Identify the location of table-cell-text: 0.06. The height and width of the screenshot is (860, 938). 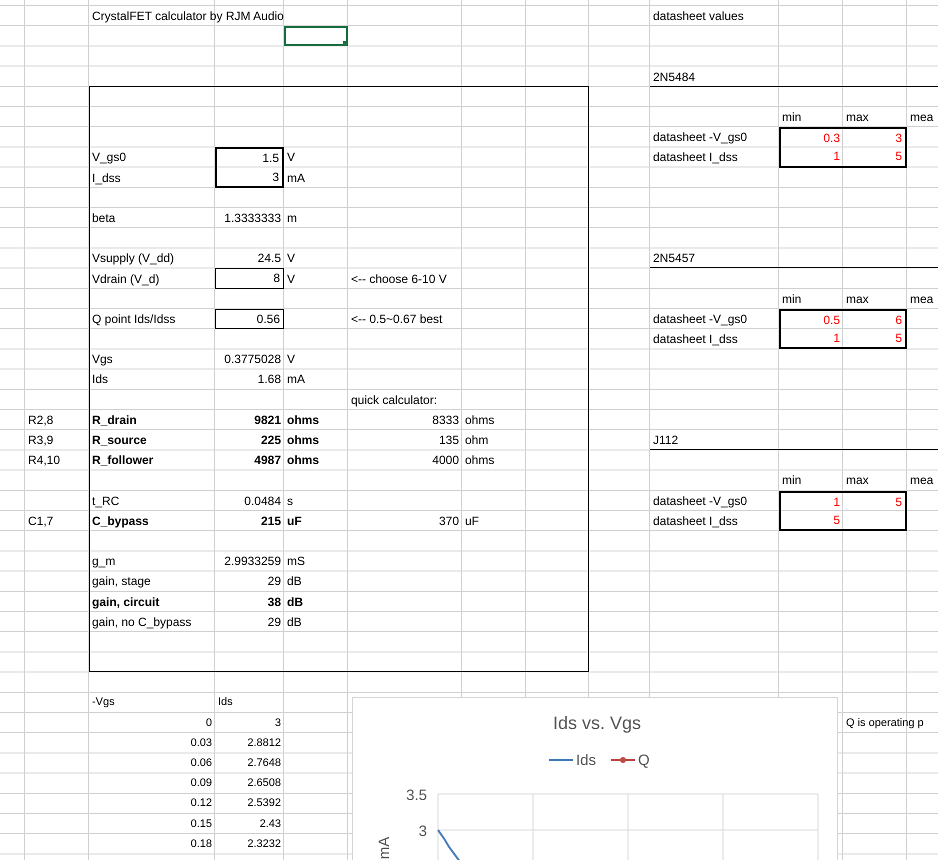
(201, 763).